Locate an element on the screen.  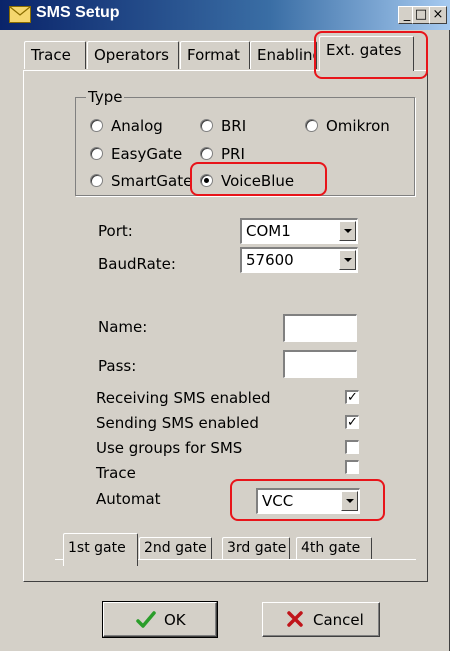
tab-enabling: Enabling is located at coordinates (283, 55).